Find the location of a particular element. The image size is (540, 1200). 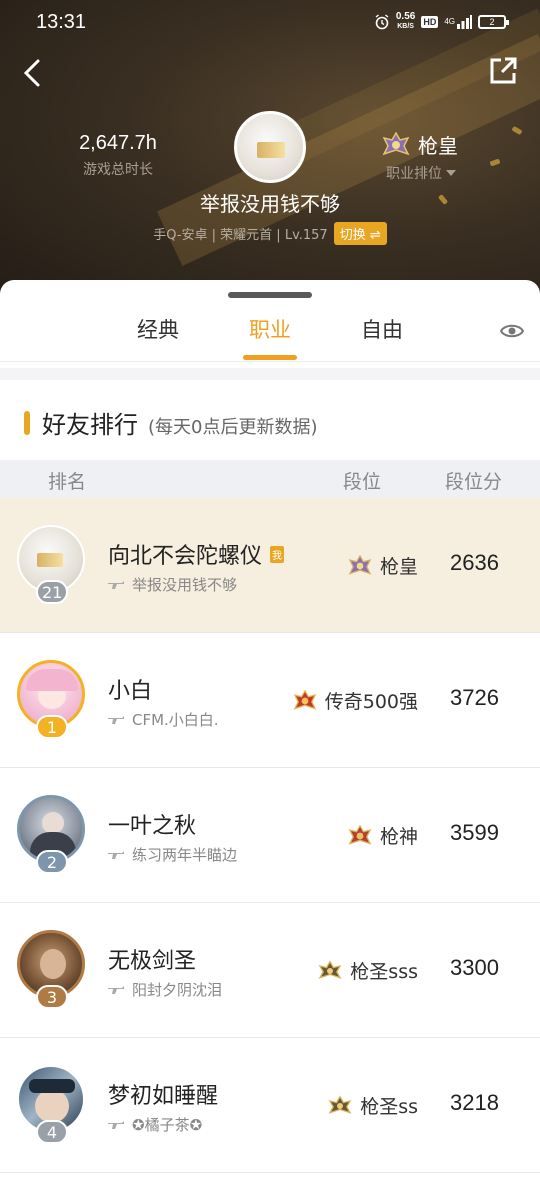

rank-badge: 1 is located at coordinates (52, 727).